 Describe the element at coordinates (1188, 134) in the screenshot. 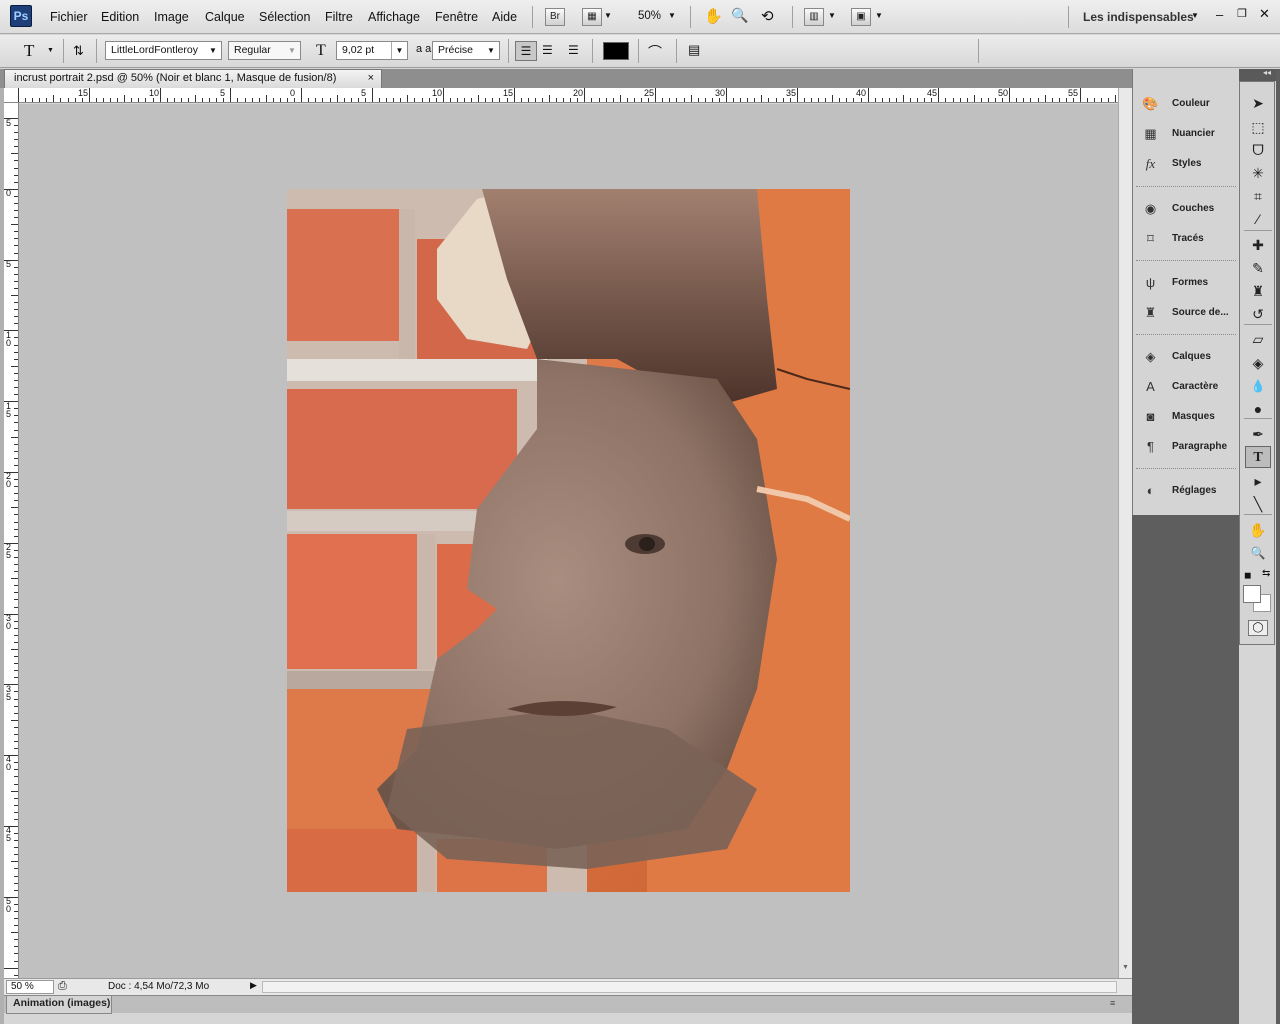

I see `panel-nuancier: ▦ Nuancier` at that location.